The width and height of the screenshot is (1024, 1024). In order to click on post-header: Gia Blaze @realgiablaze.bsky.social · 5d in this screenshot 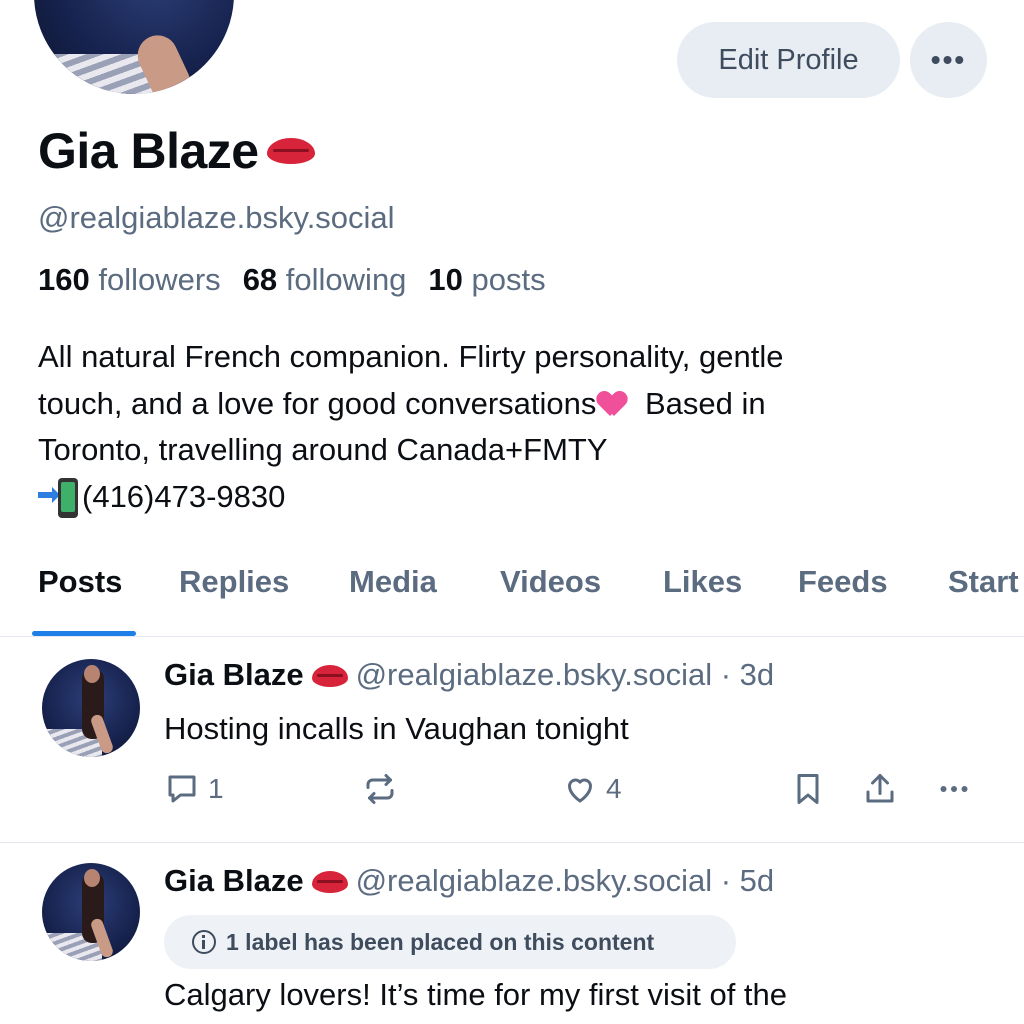, I will do `click(469, 881)`.